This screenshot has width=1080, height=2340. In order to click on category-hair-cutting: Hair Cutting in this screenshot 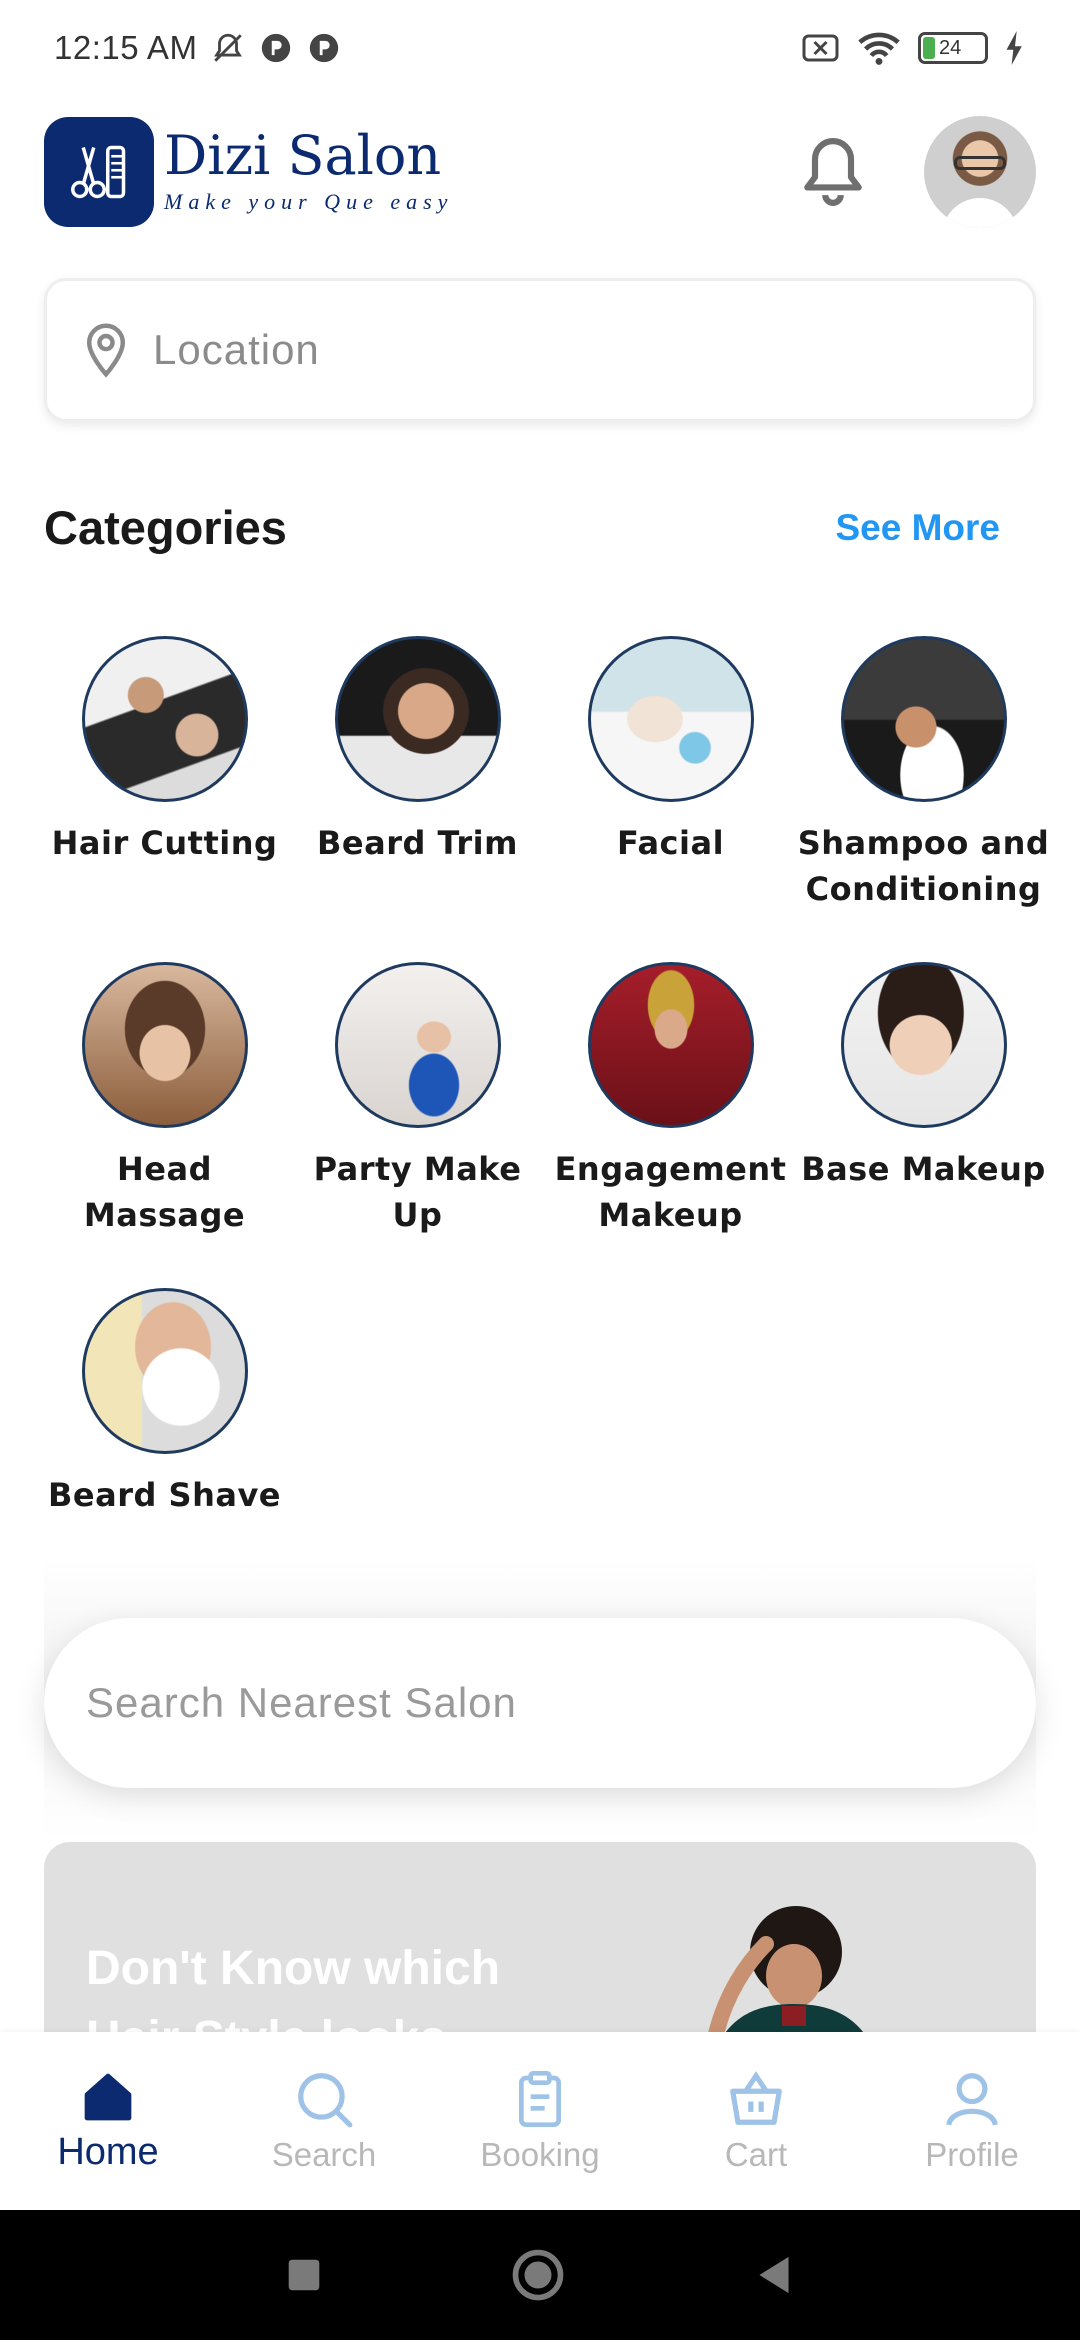, I will do `click(164, 774)`.